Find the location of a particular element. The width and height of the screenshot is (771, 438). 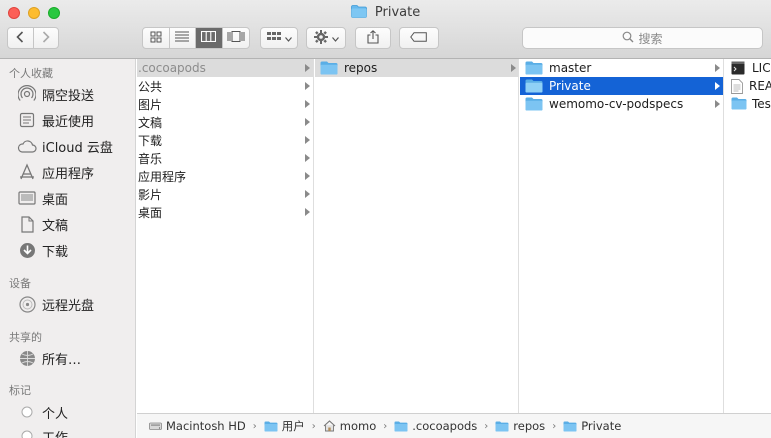

column-row: LIC is located at coordinates (748, 68).